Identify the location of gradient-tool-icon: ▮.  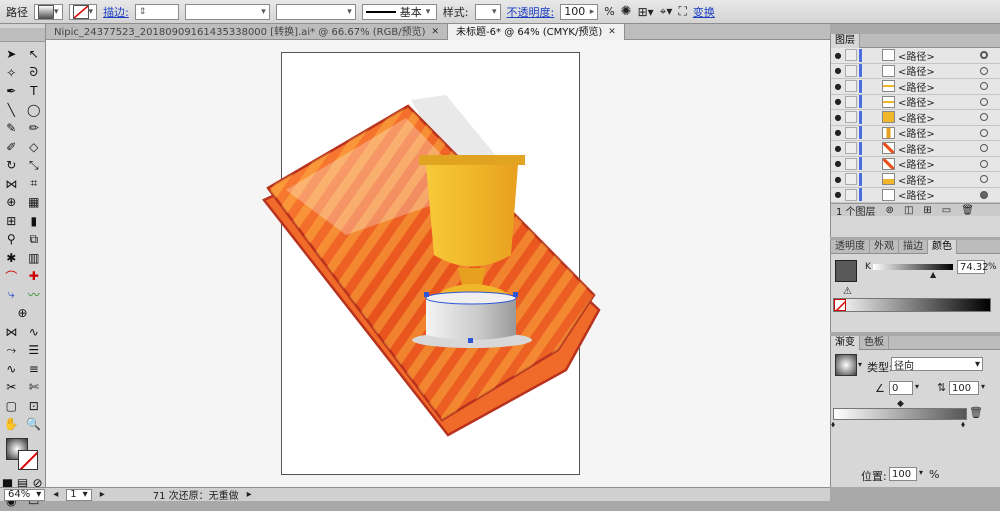
(34, 221).